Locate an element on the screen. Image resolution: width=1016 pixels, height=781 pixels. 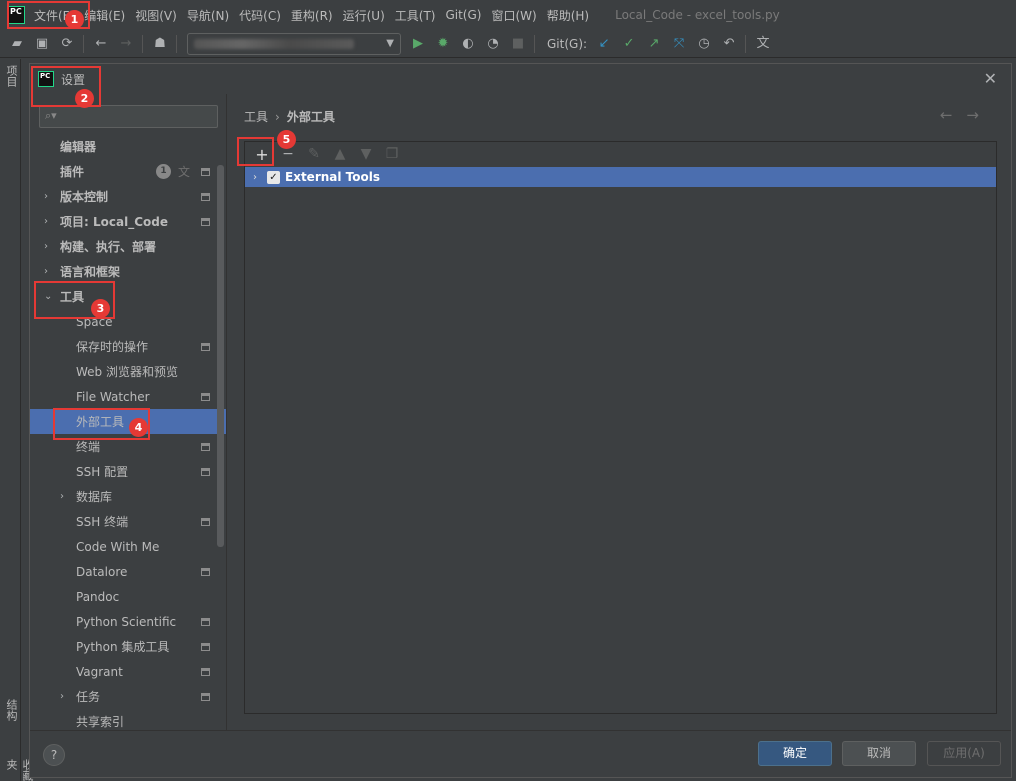
menu-edit: 编辑(E) is located at coordinates (104, 15).